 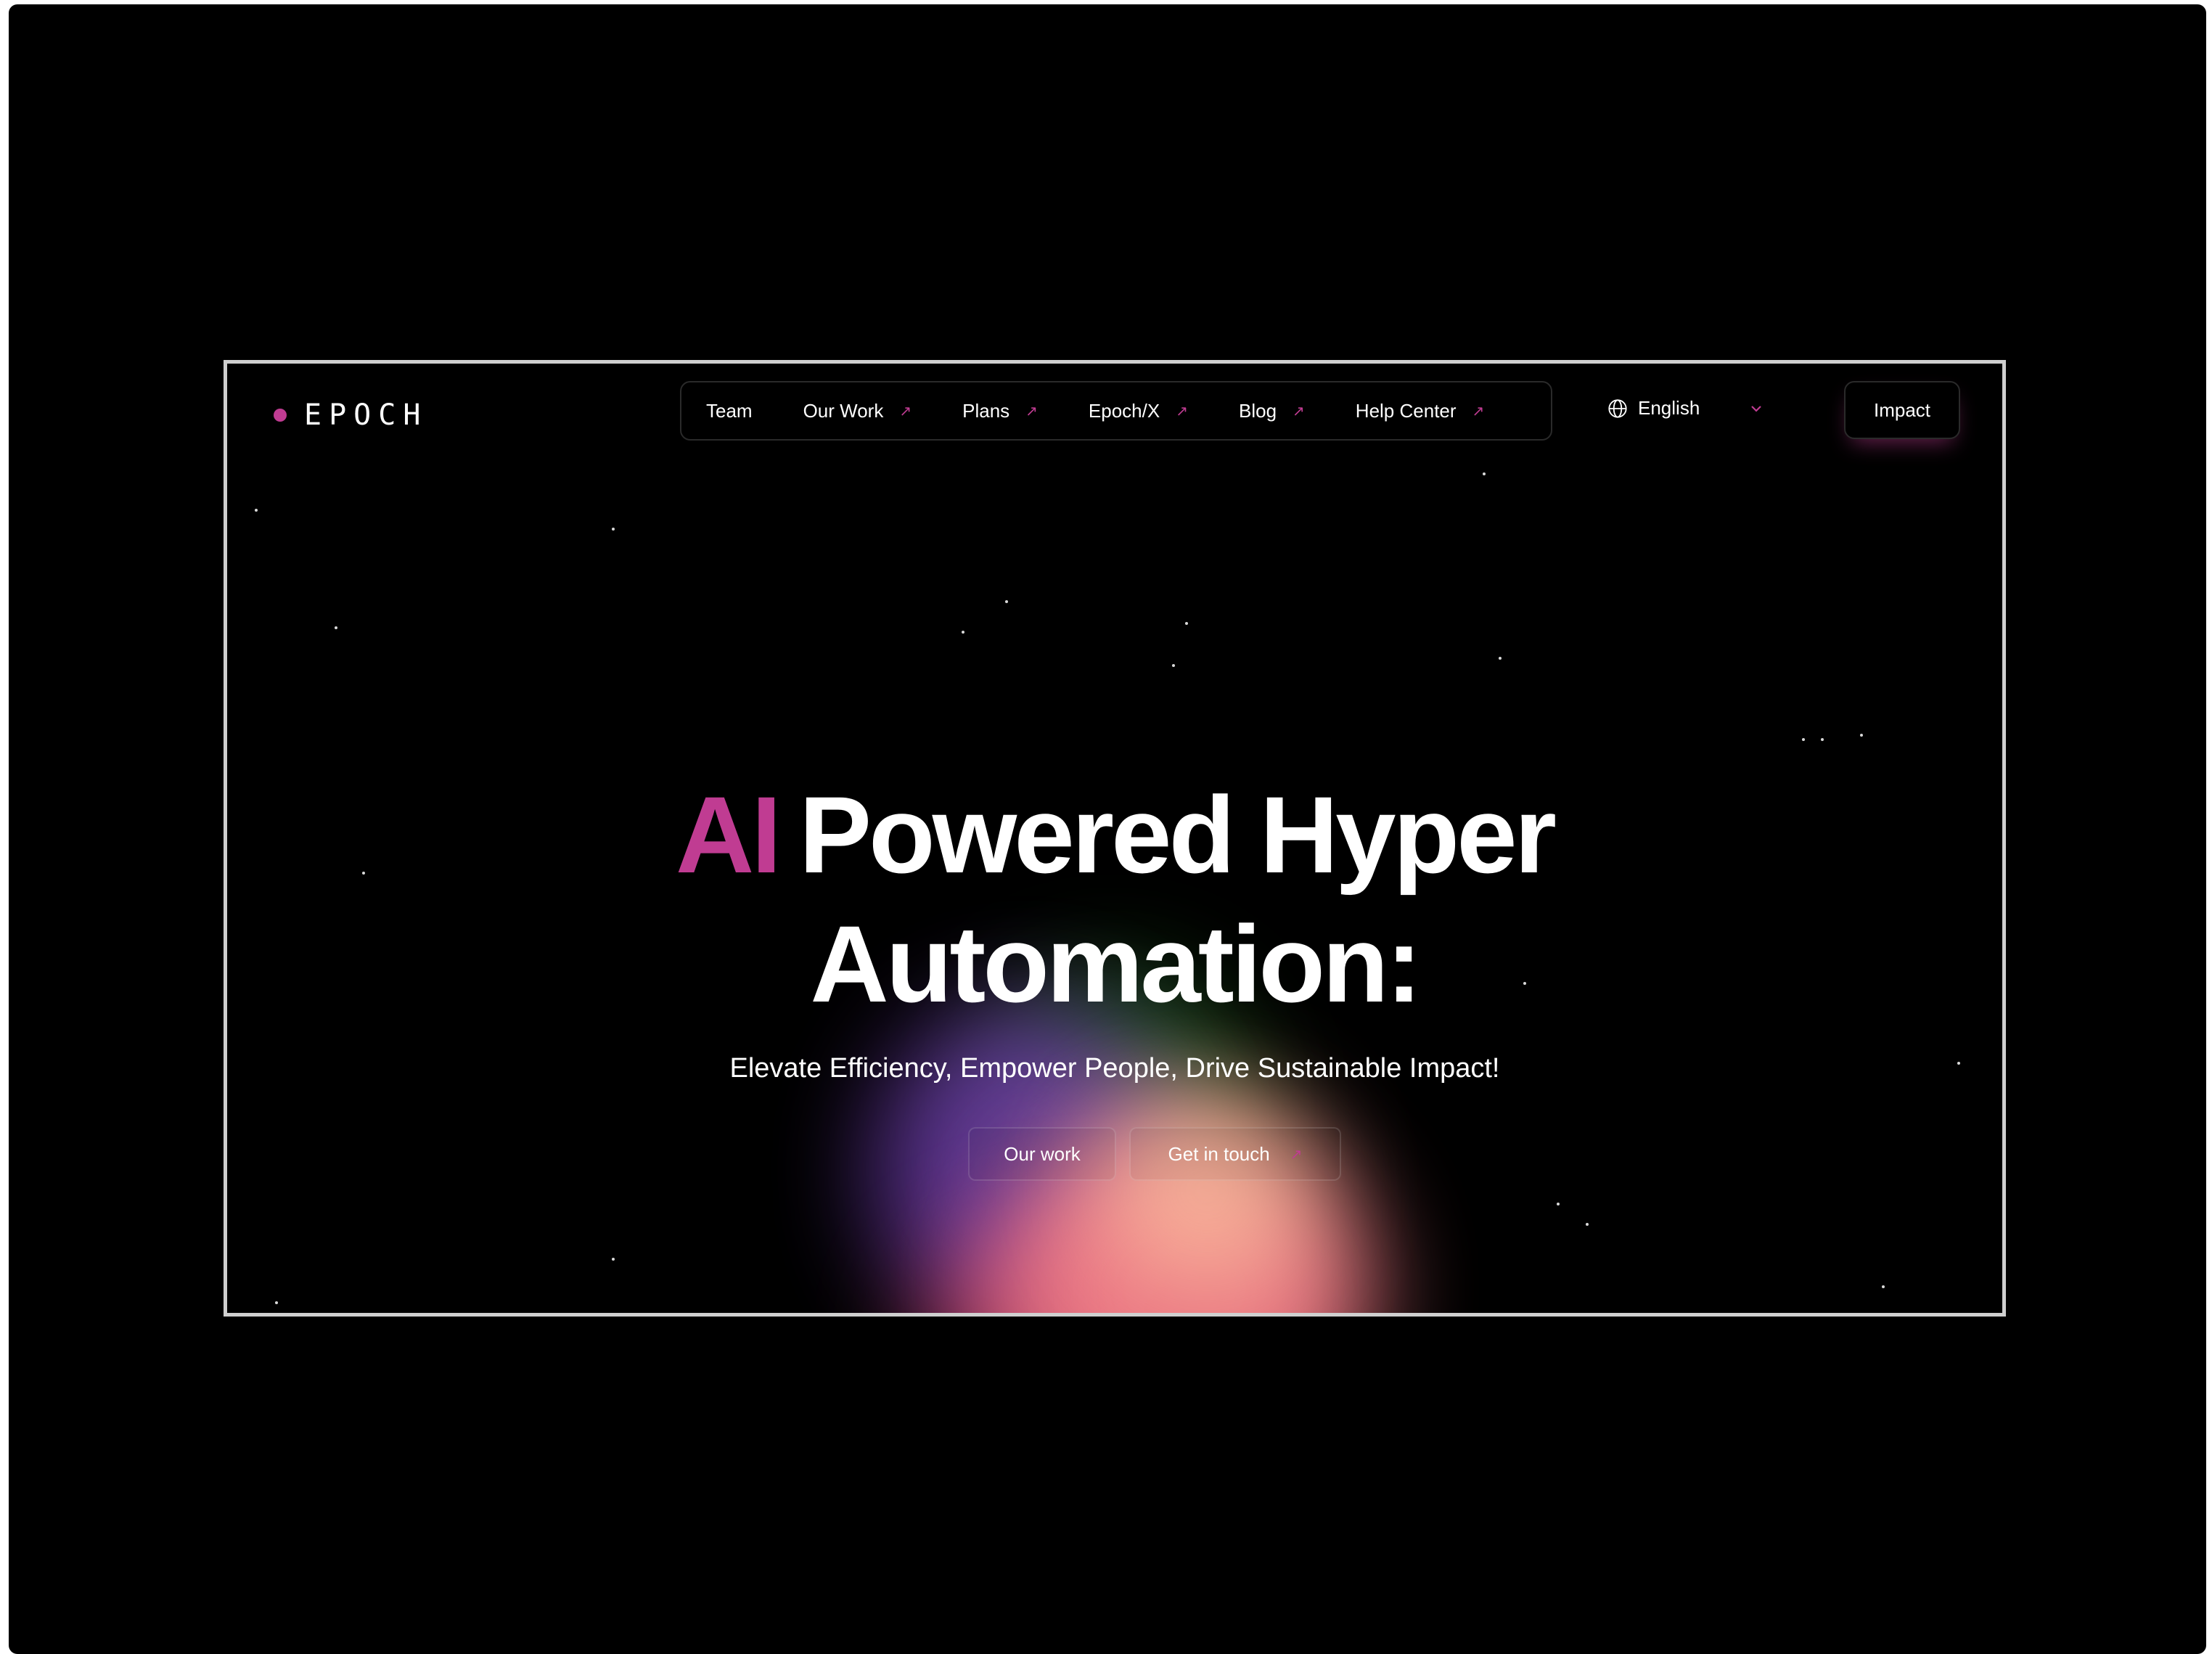 I want to click on impact-button: Impact, so click(x=1902, y=410).